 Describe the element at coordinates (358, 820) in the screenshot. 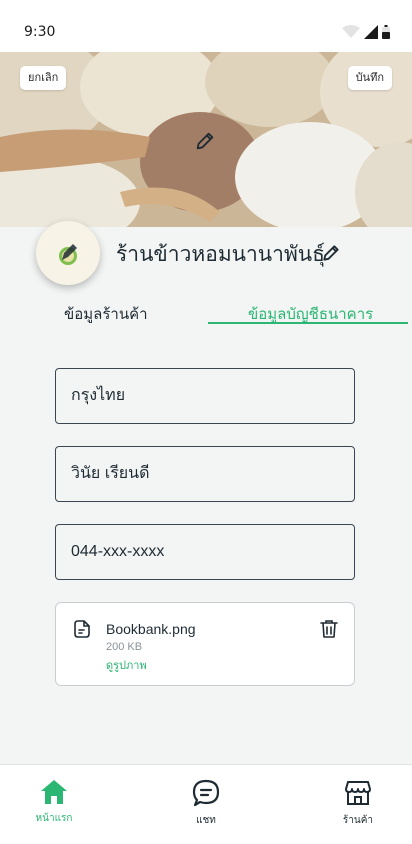

I see `nav-store-label: ร้านค้า` at that location.